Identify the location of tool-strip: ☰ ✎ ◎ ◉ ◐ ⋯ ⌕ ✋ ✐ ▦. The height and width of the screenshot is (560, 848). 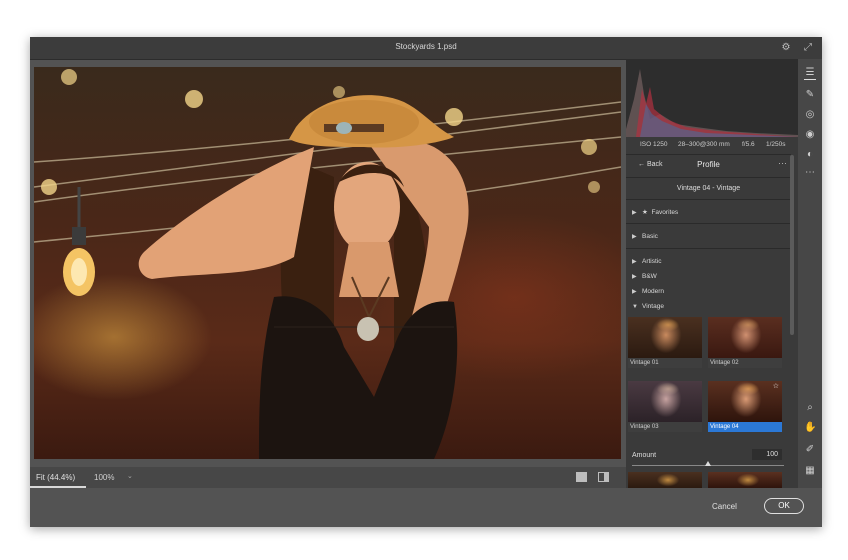
(810, 273).